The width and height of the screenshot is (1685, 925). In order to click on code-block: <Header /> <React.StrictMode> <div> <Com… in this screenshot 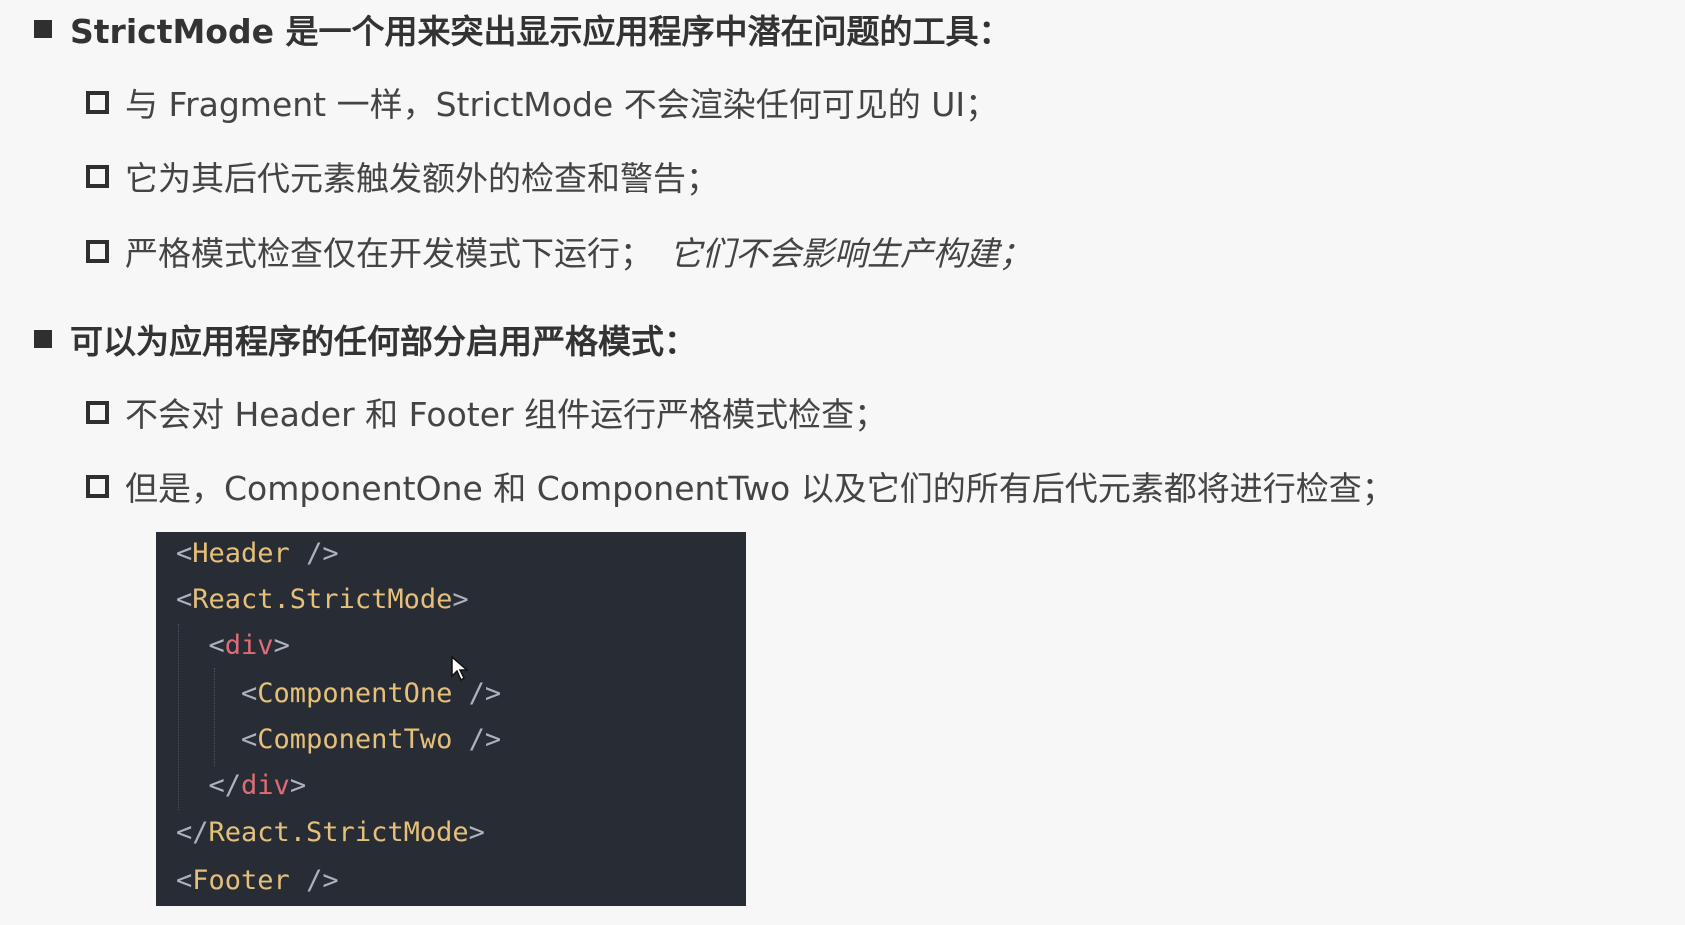, I will do `click(451, 719)`.